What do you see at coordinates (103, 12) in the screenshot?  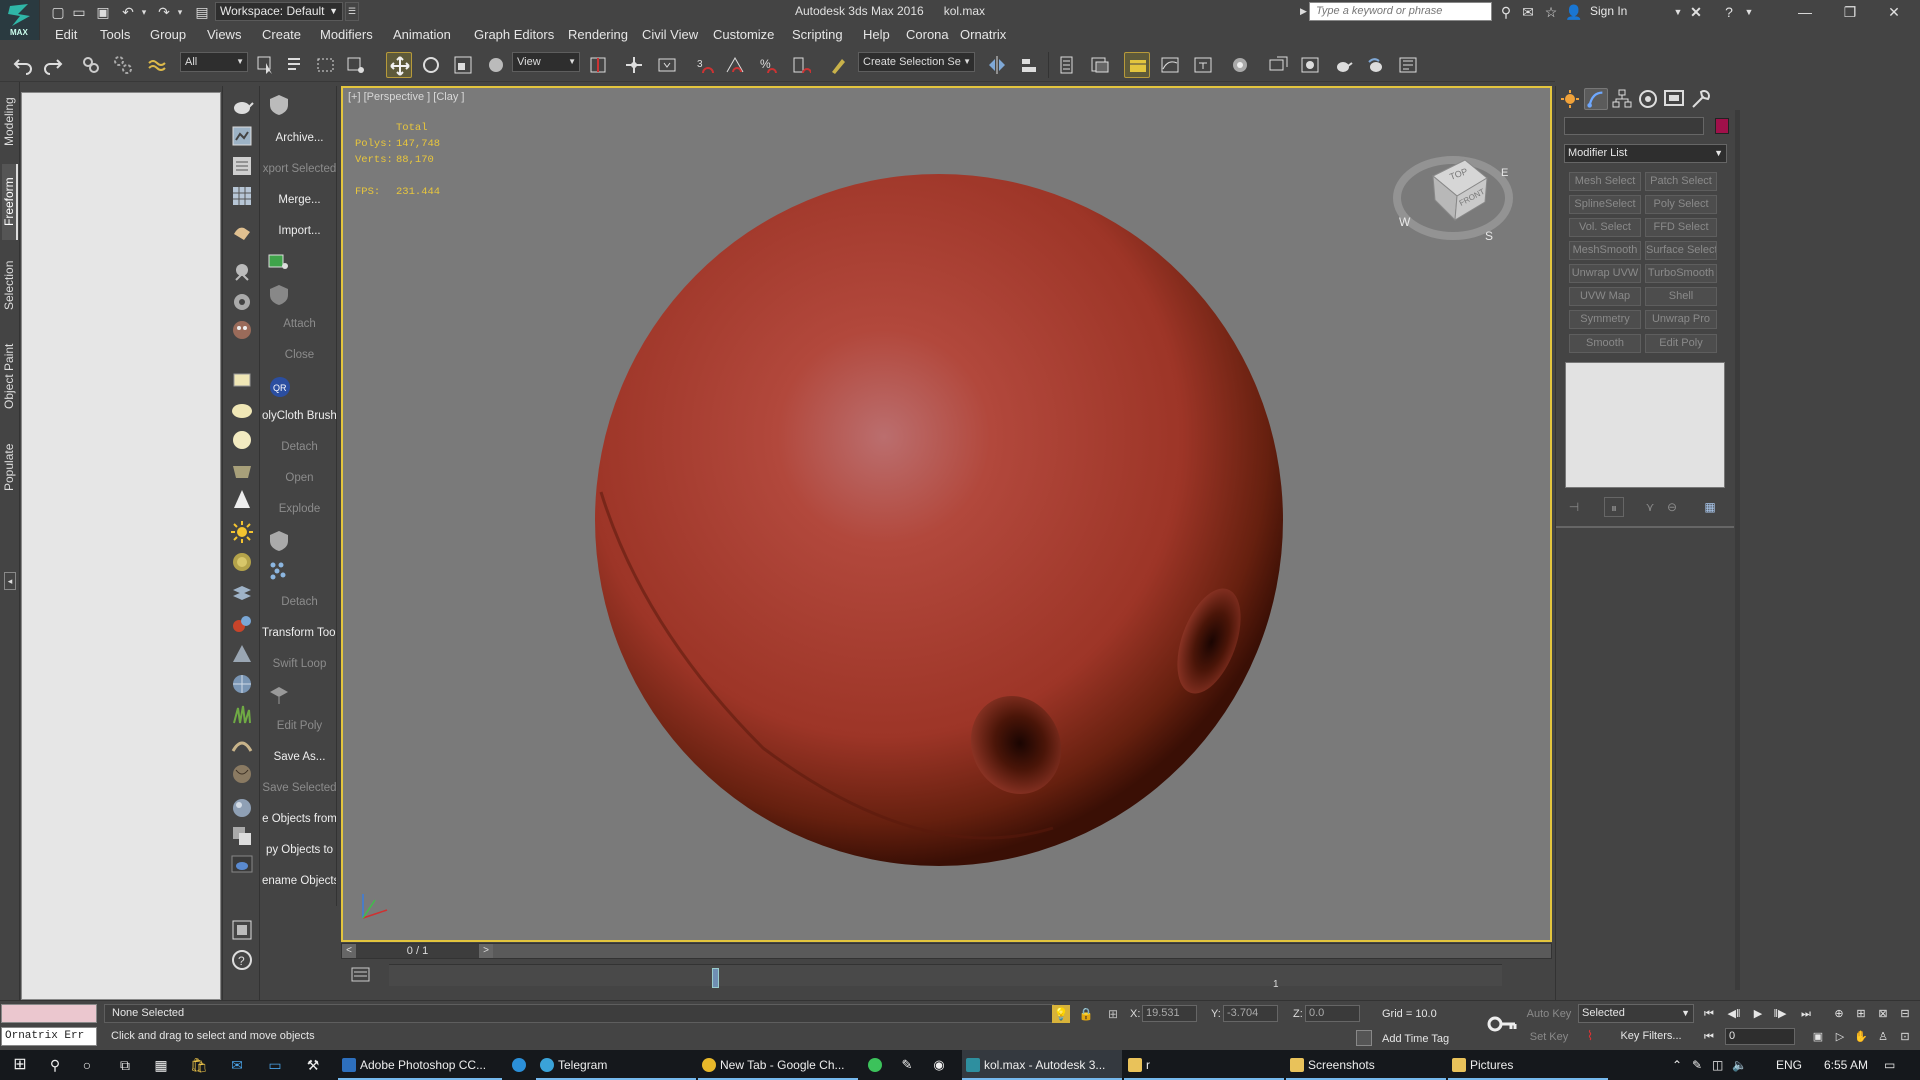 I see `save-file-icon: ▣` at bounding box center [103, 12].